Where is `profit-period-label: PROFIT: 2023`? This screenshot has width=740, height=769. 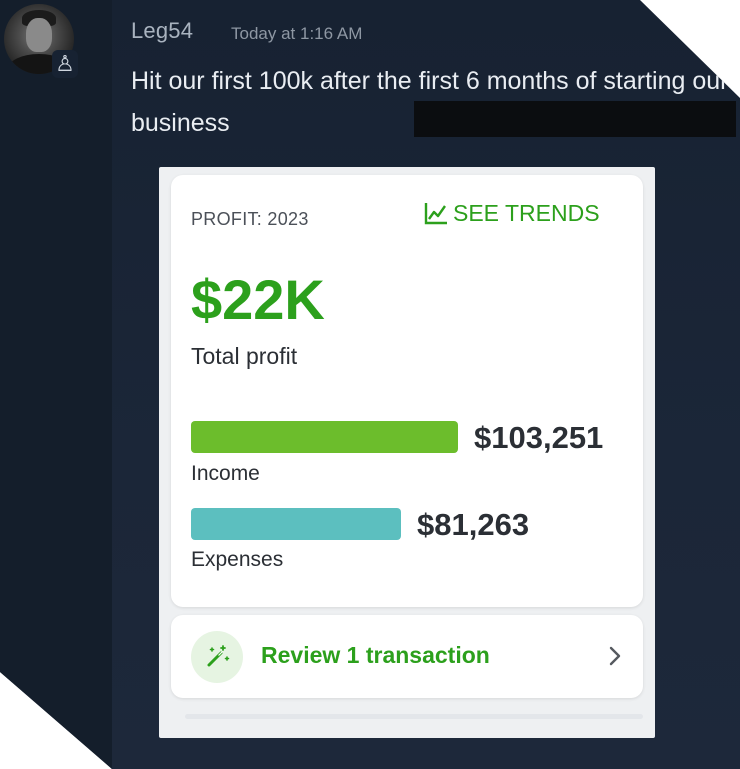 profit-period-label: PROFIT: 2023 is located at coordinates (250, 219).